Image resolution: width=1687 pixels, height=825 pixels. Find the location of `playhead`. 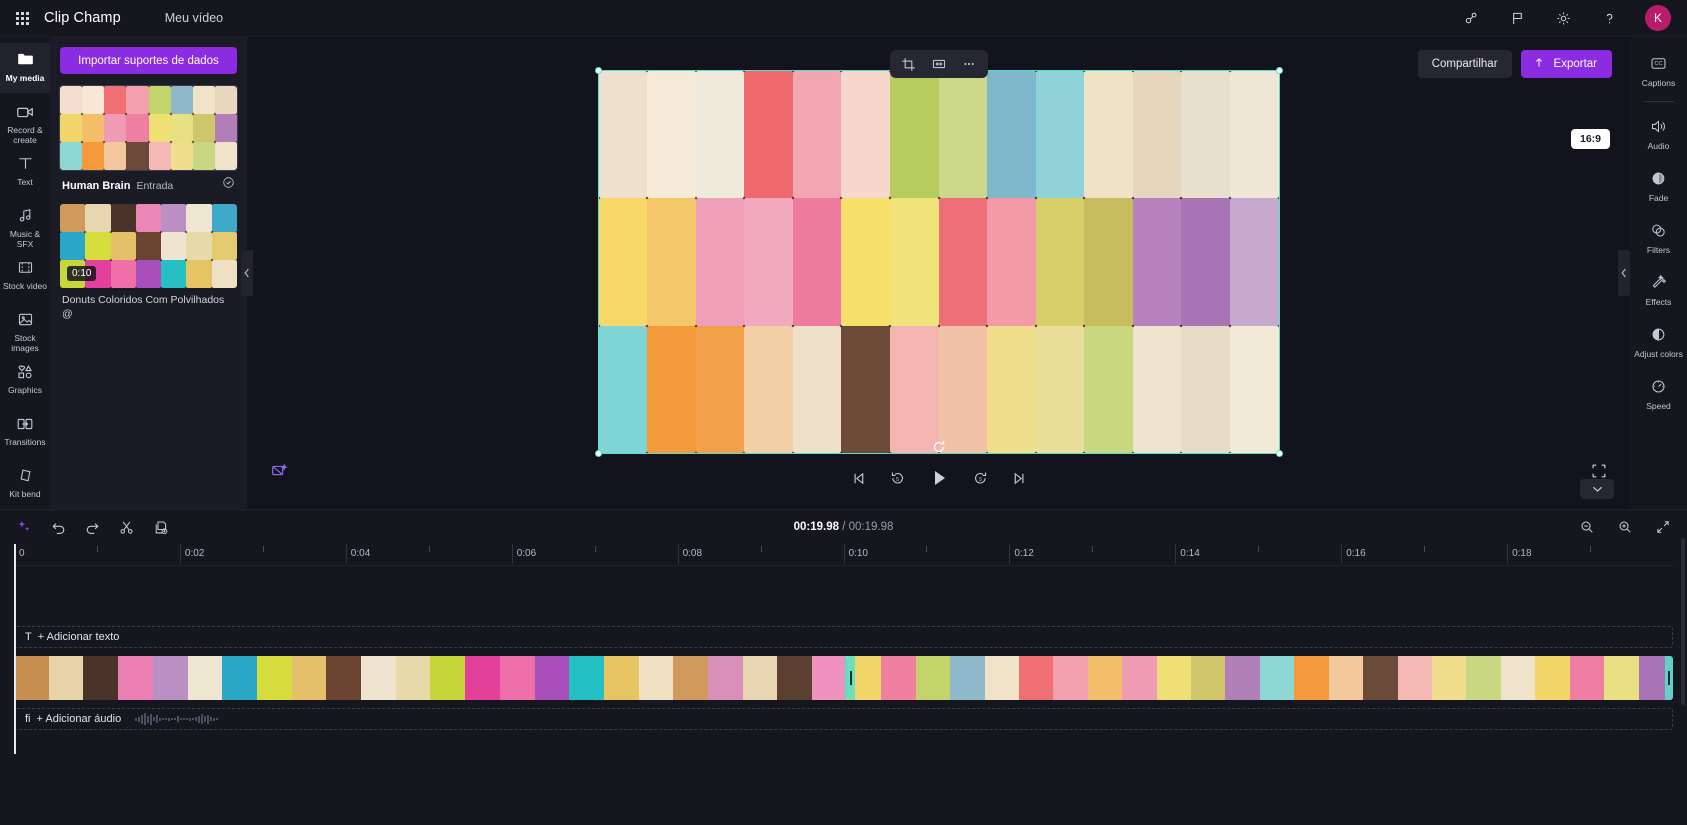

playhead is located at coordinates (15, 649).